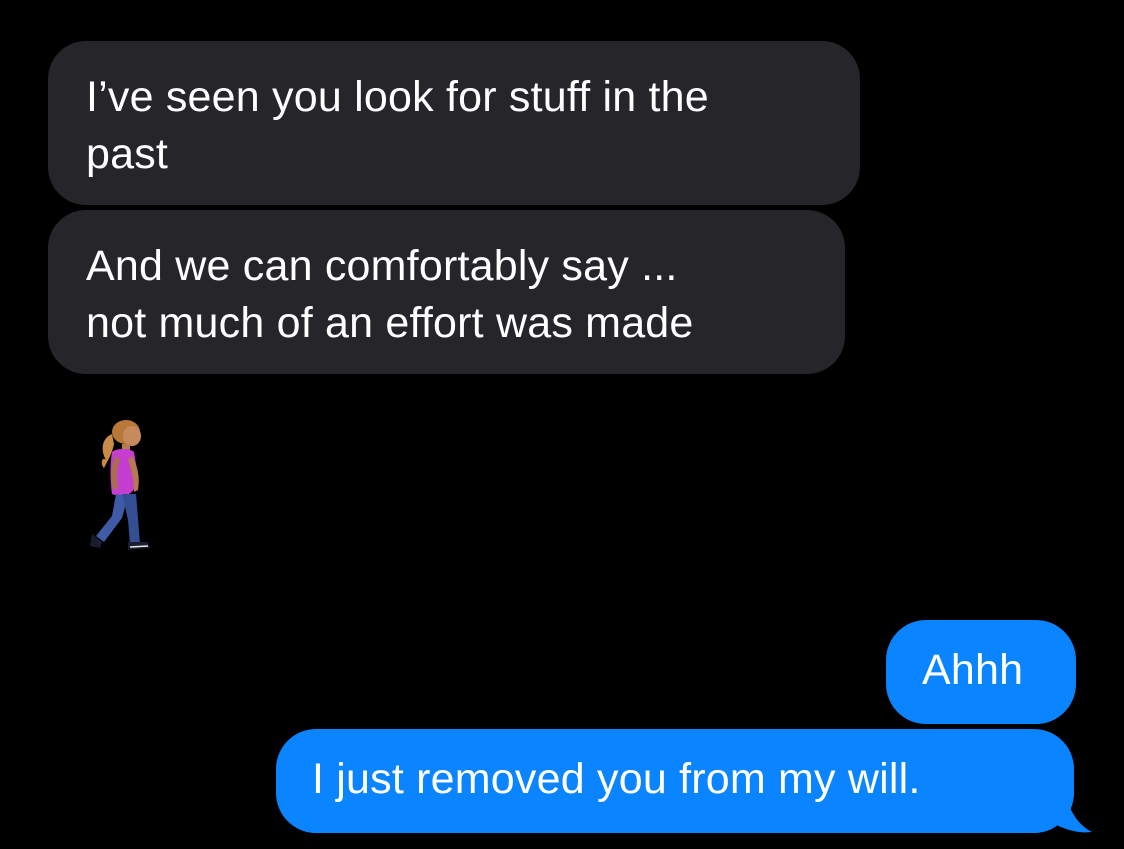  Describe the element at coordinates (127, 154) in the screenshot. I see `message-text-line: past` at that location.